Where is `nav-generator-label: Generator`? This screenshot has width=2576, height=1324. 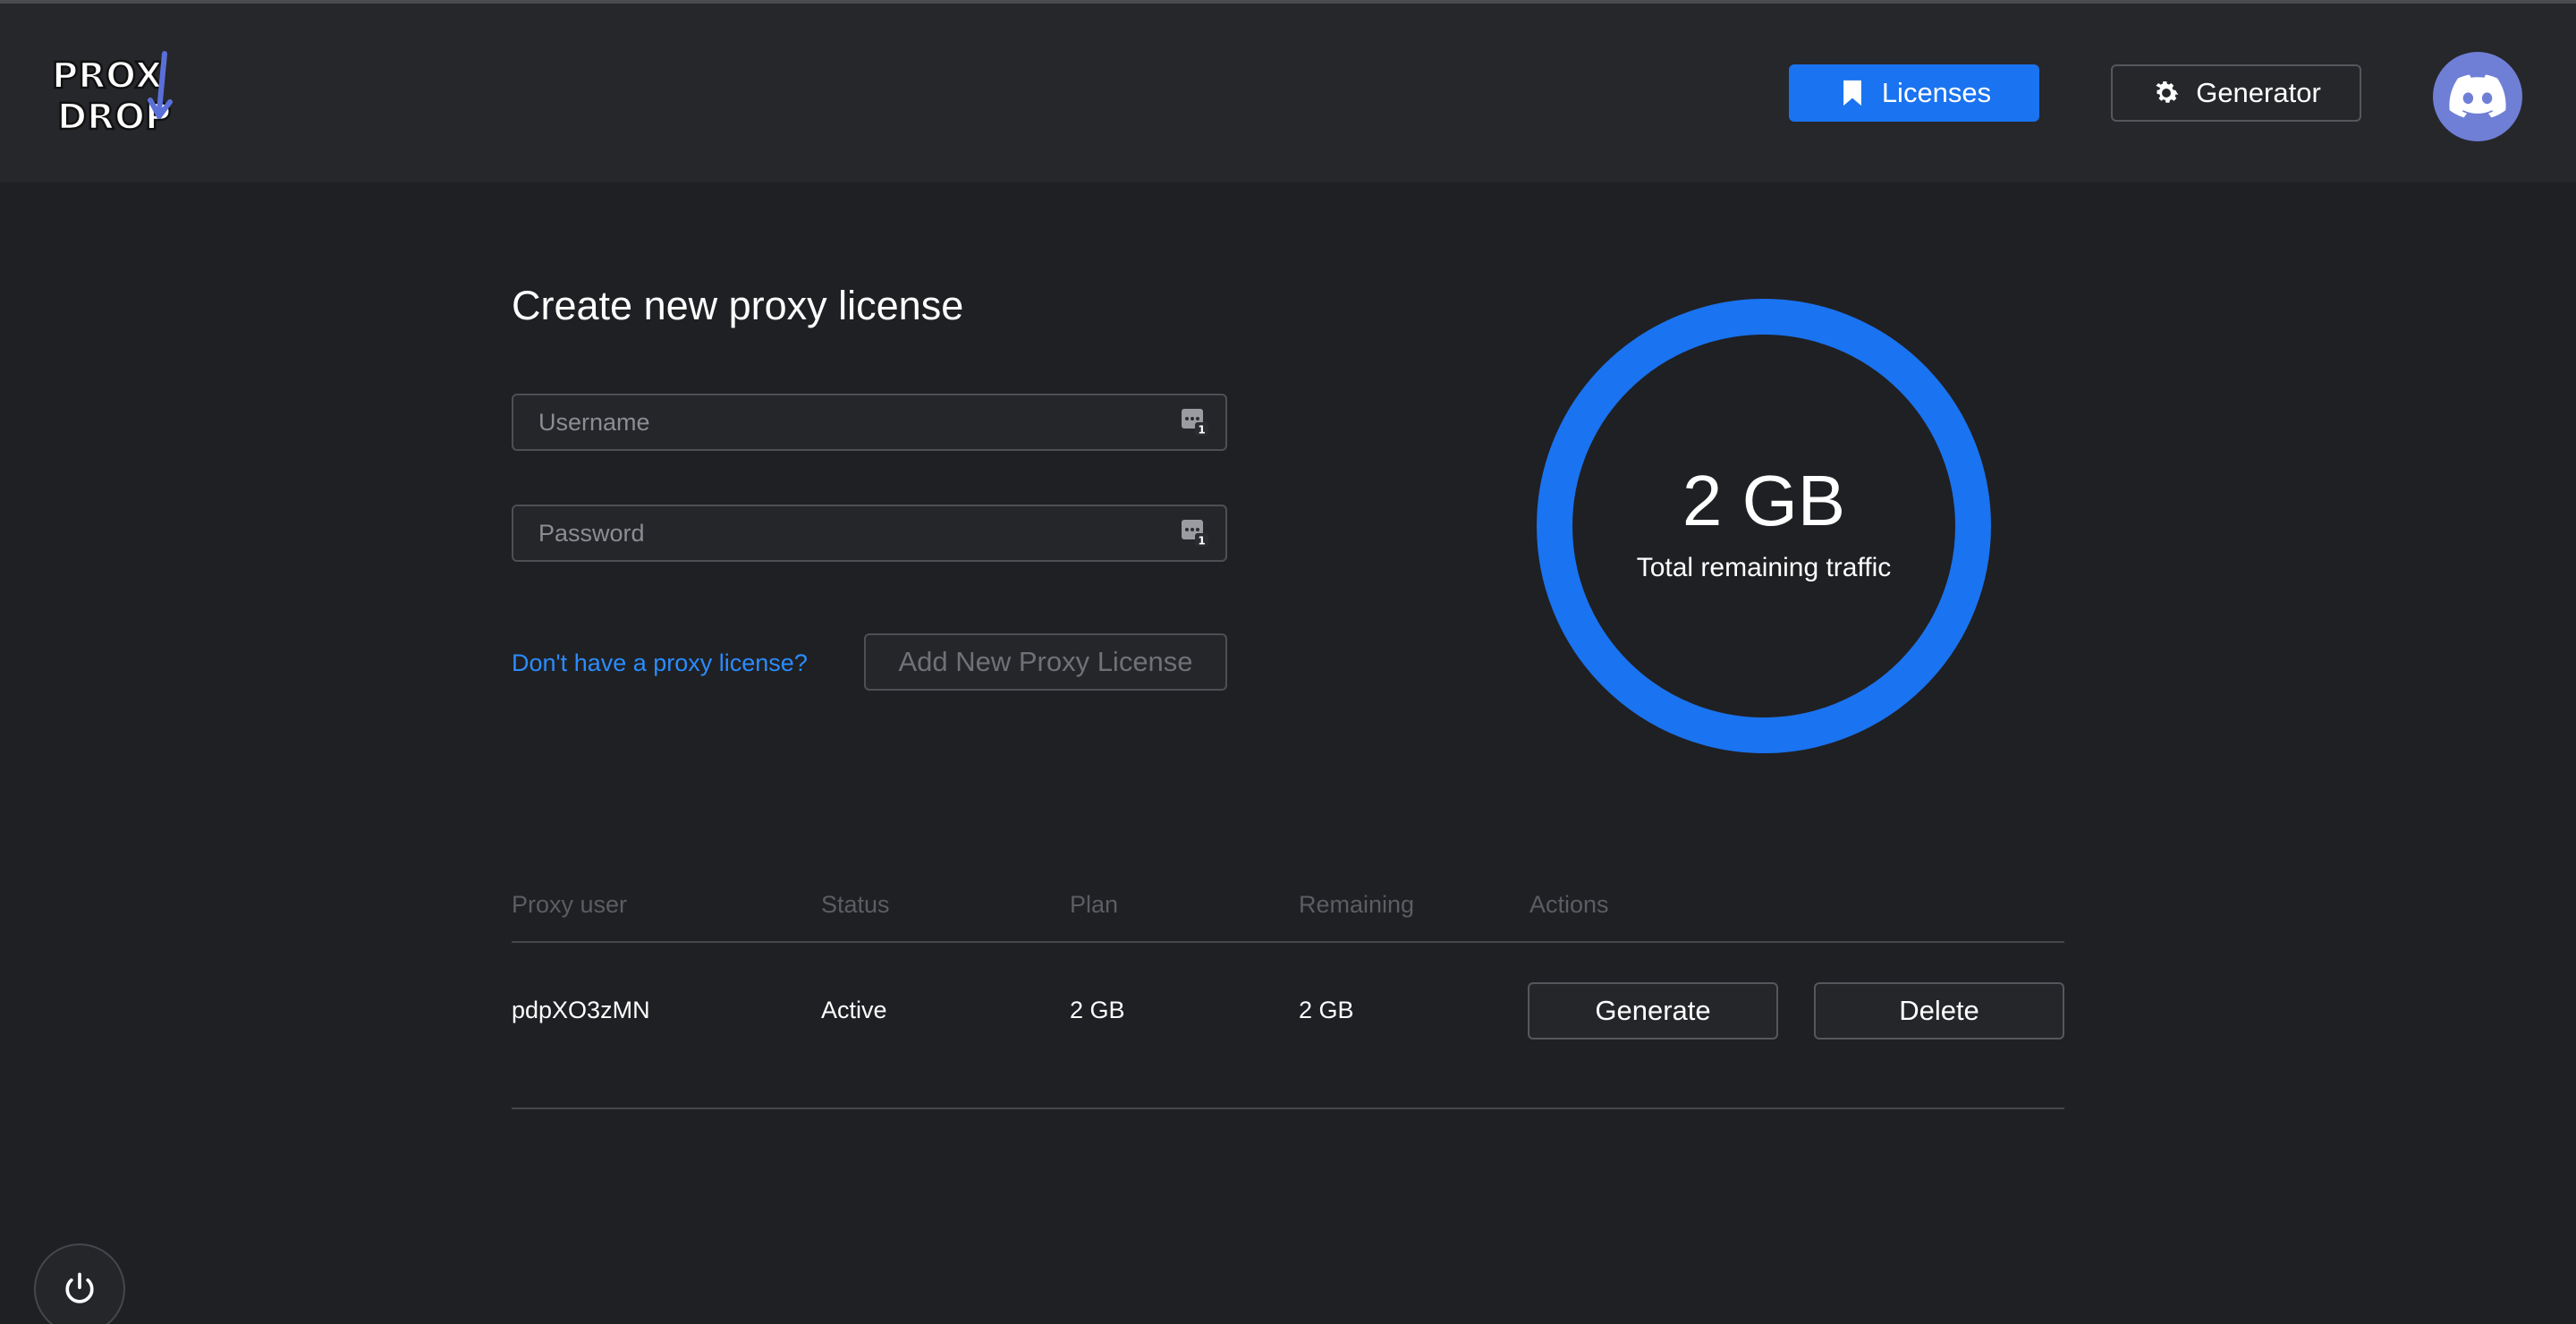 nav-generator-label: Generator is located at coordinates (2258, 92).